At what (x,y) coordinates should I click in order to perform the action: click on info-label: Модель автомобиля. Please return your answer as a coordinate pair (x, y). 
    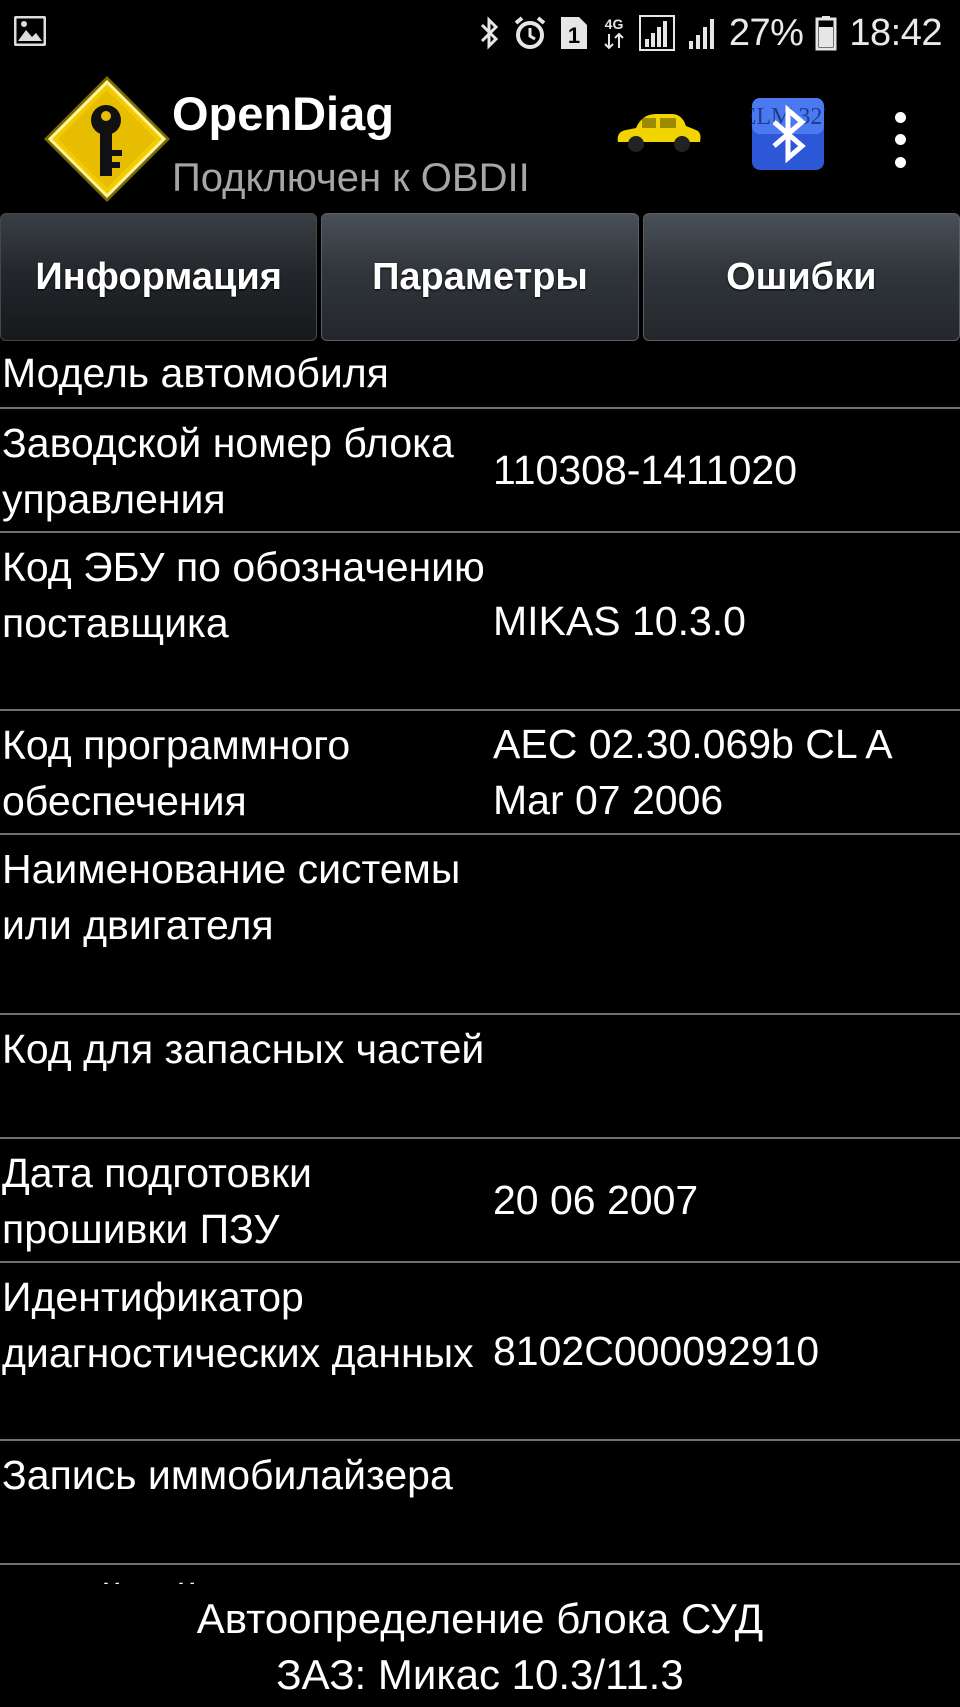
    Looking at the image, I should click on (195, 373).